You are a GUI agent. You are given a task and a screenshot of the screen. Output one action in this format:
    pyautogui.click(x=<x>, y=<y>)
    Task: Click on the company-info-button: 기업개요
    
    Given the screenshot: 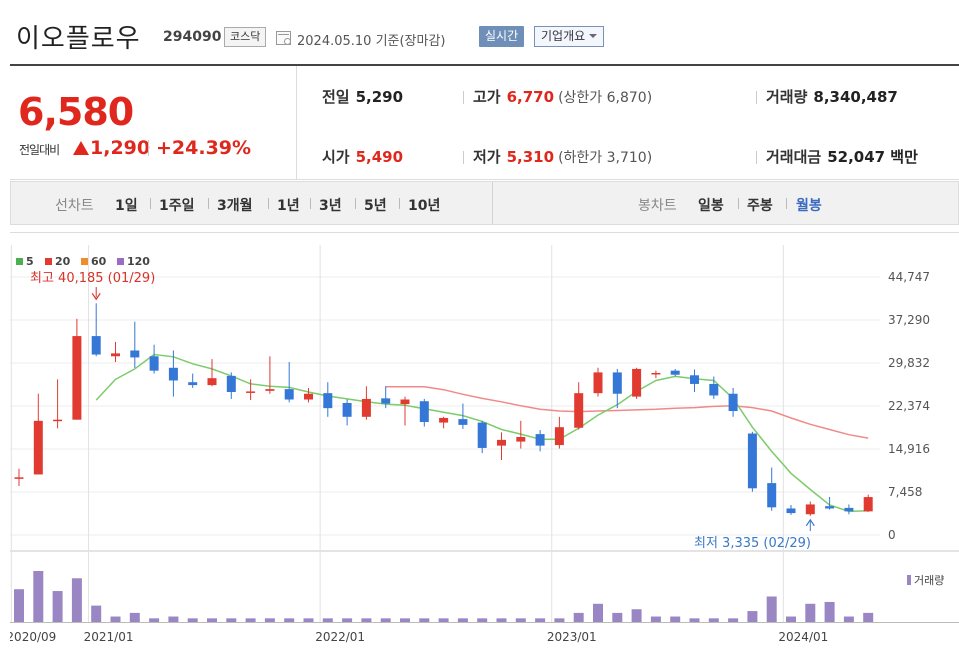 What is the action you would take?
    pyautogui.click(x=569, y=36)
    